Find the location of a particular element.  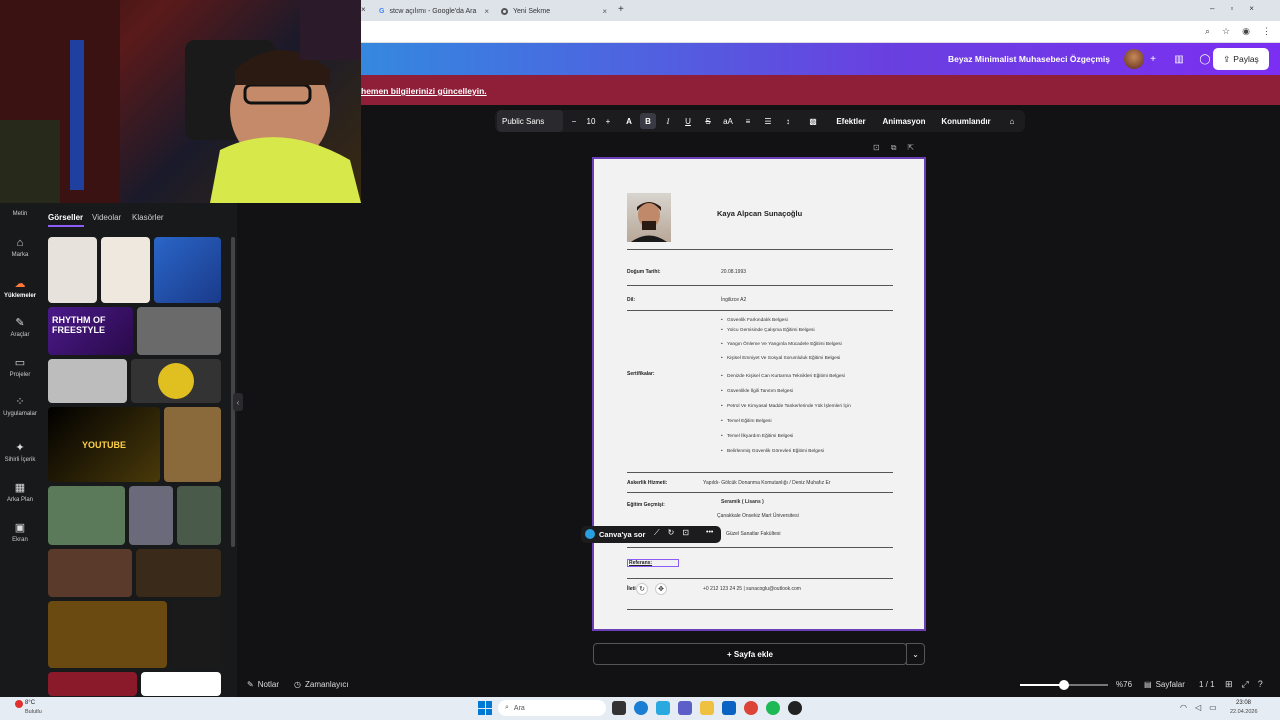

profile-icon: ◉ is located at coordinates (1246, 31).